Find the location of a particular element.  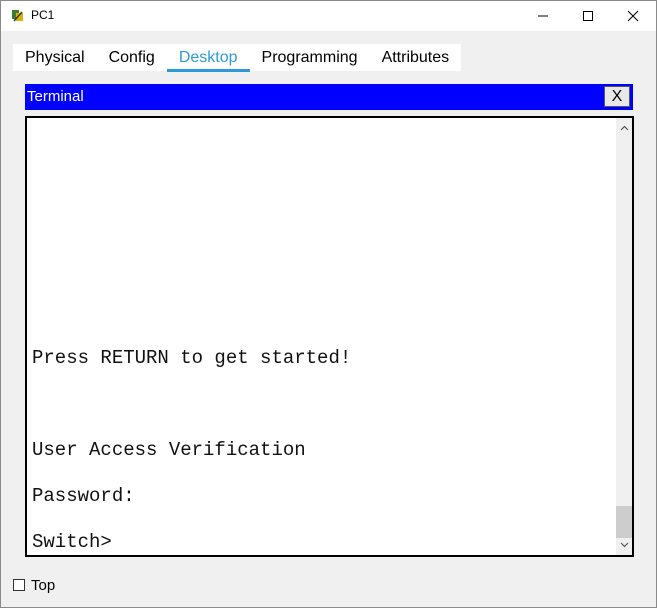

terminal-line: User Access Verification is located at coordinates (169, 450).